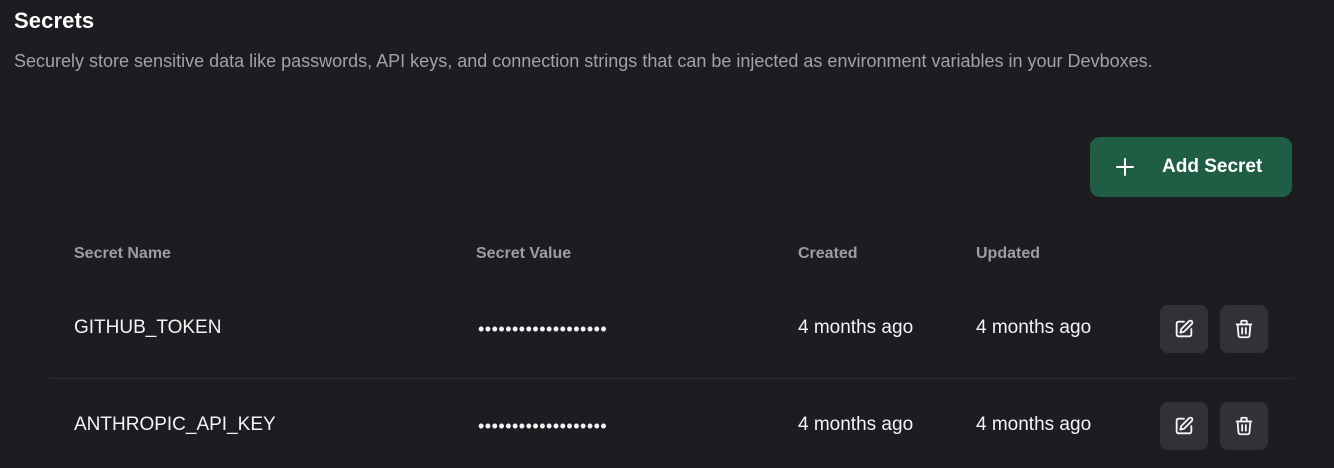 The height and width of the screenshot is (468, 1334). Describe the element at coordinates (175, 424) in the screenshot. I see `secret-name: ANTHROPIC_API_KEY` at that location.